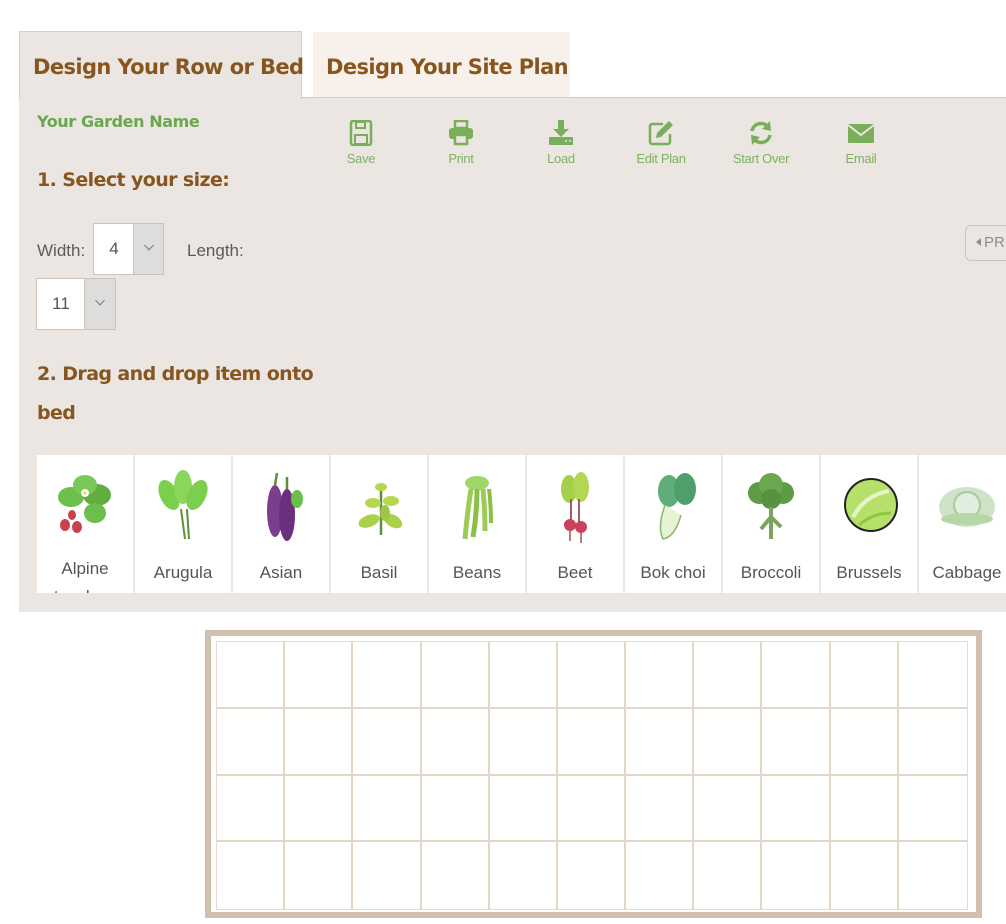 This screenshot has width=1006, height=924. Describe the element at coordinates (761, 158) in the screenshot. I see `start-over-label: Start Over` at that location.